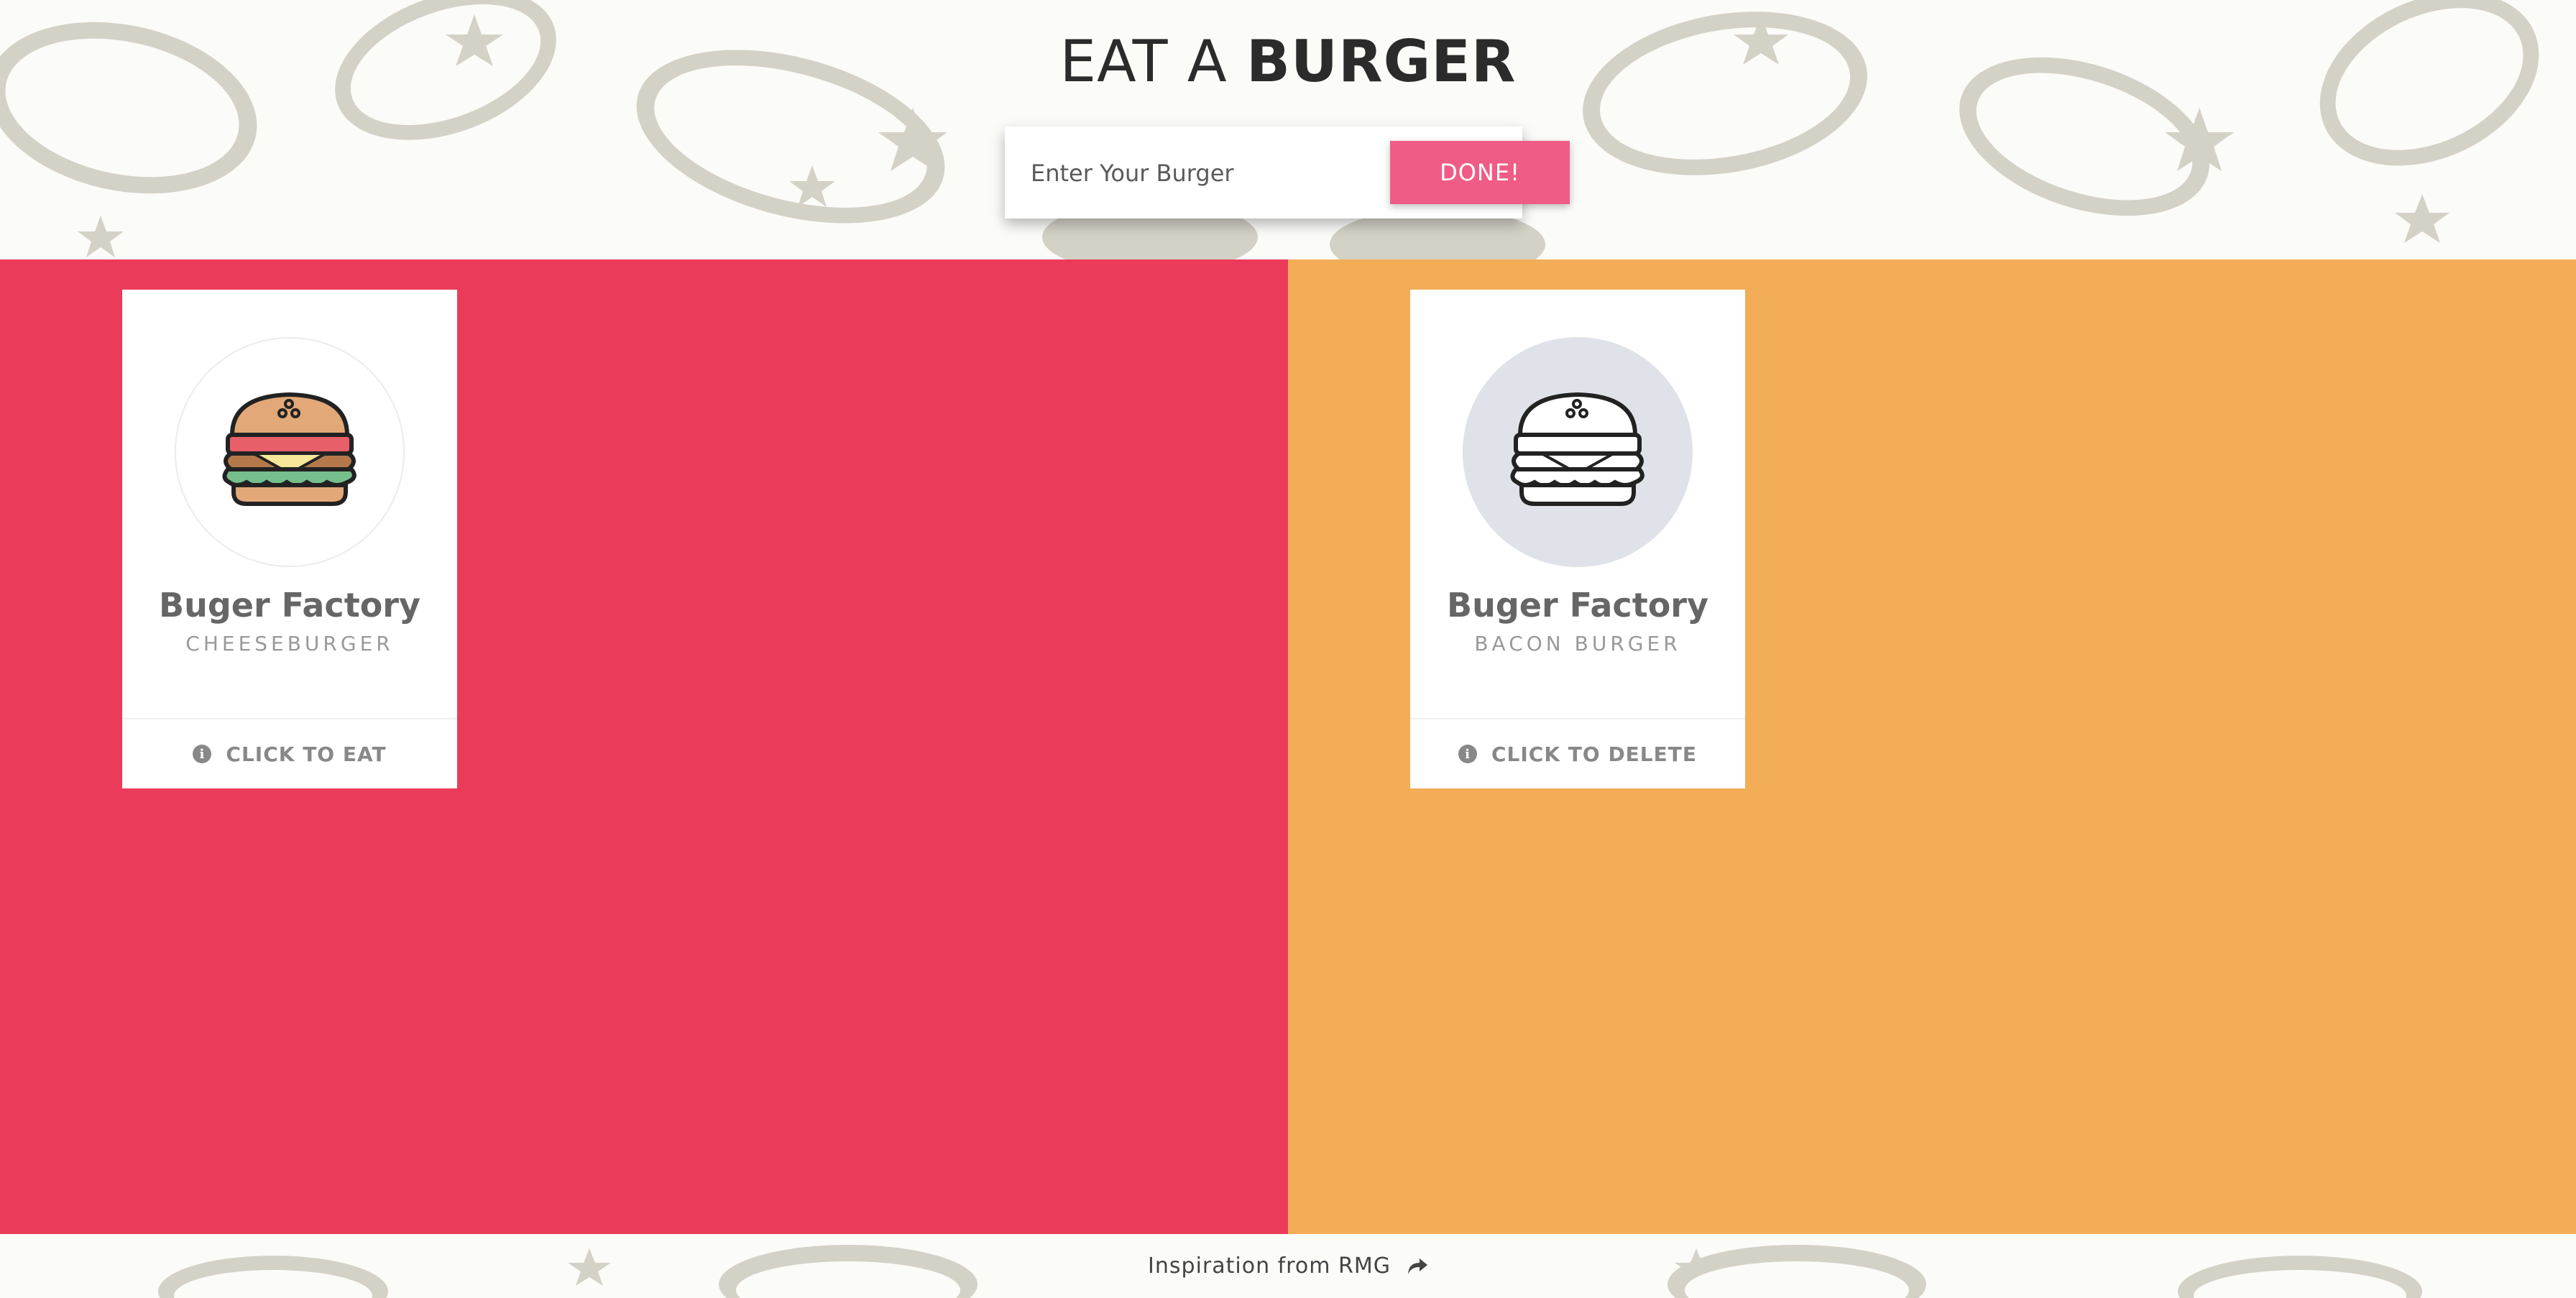  Describe the element at coordinates (289, 449) in the screenshot. I see `cheeseburger-icon` at that location.